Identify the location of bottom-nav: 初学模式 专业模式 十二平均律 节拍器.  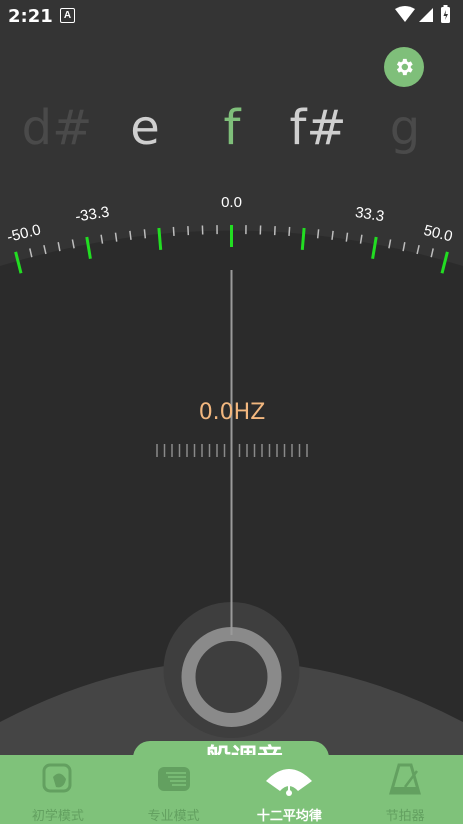
(231, 789).